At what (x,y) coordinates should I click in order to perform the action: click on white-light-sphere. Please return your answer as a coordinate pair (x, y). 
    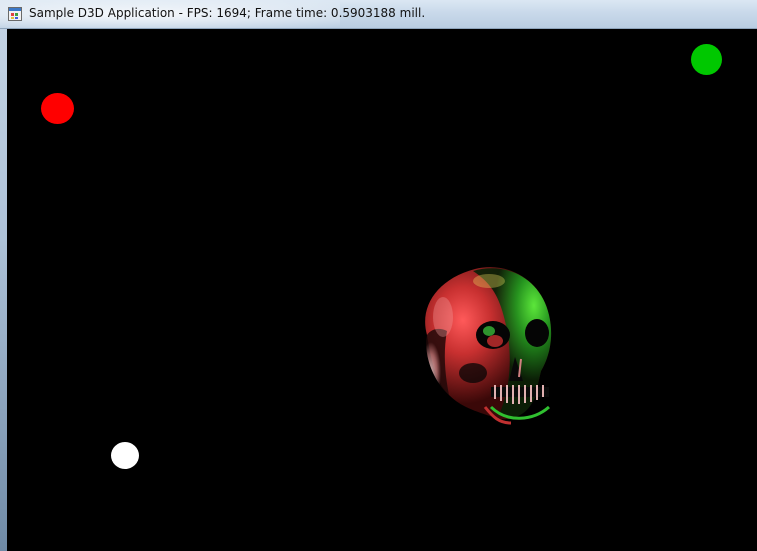
    Looking at the image, I should click on (125, 455).